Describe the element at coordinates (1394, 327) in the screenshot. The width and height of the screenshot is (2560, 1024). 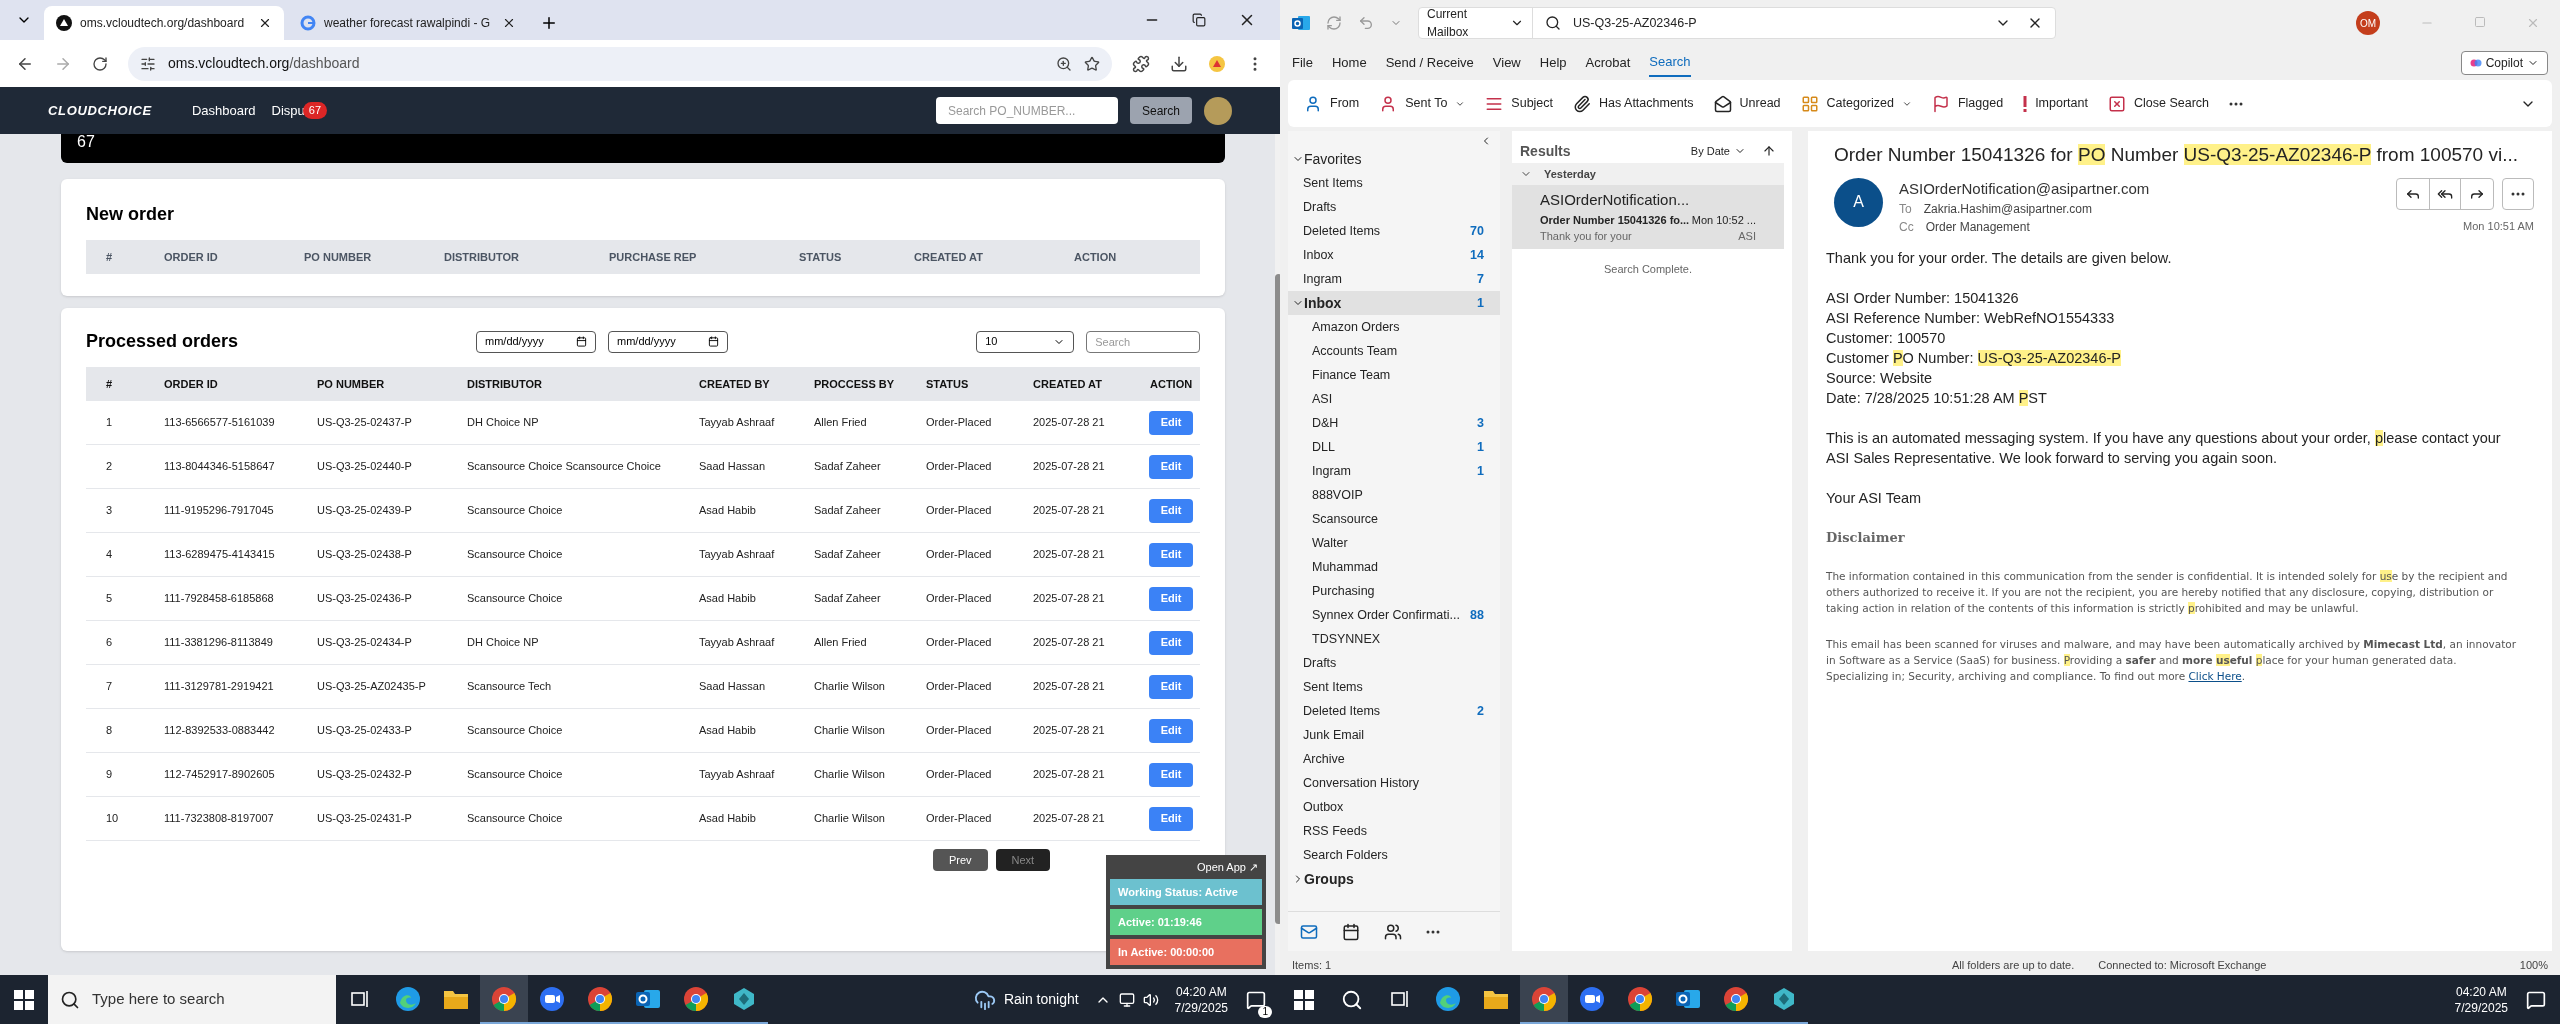
I see `folder-item: Amazon Orders` at that location.